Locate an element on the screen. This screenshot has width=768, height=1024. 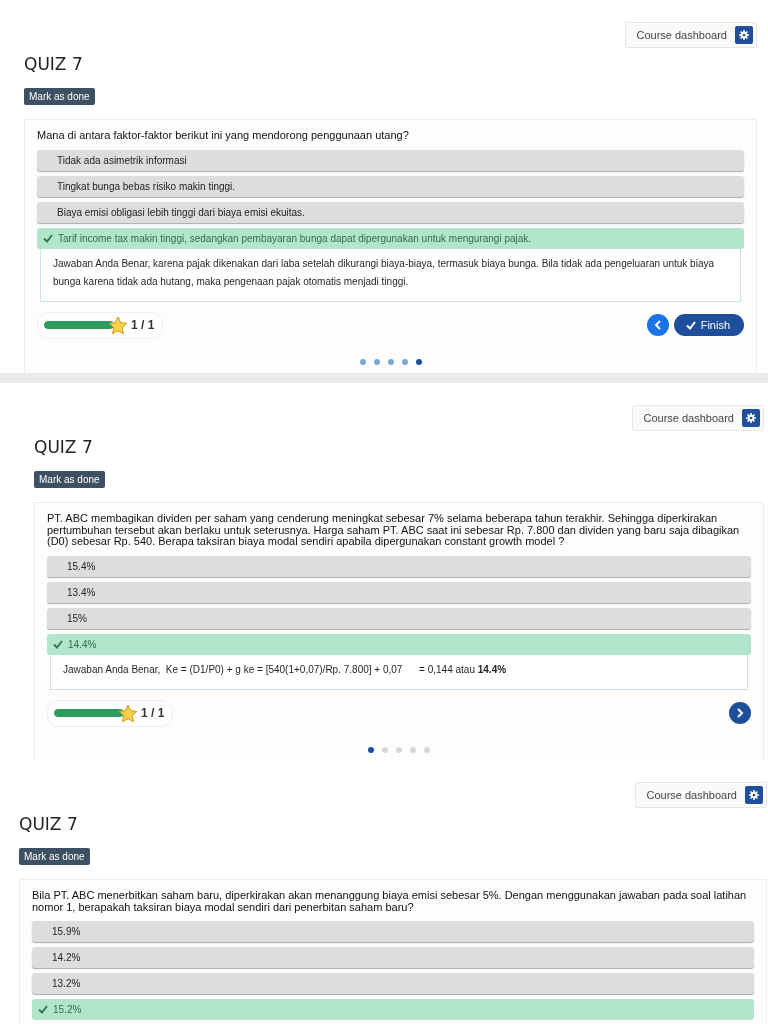
chevron-right-icon is located at coordinates (740, 713).